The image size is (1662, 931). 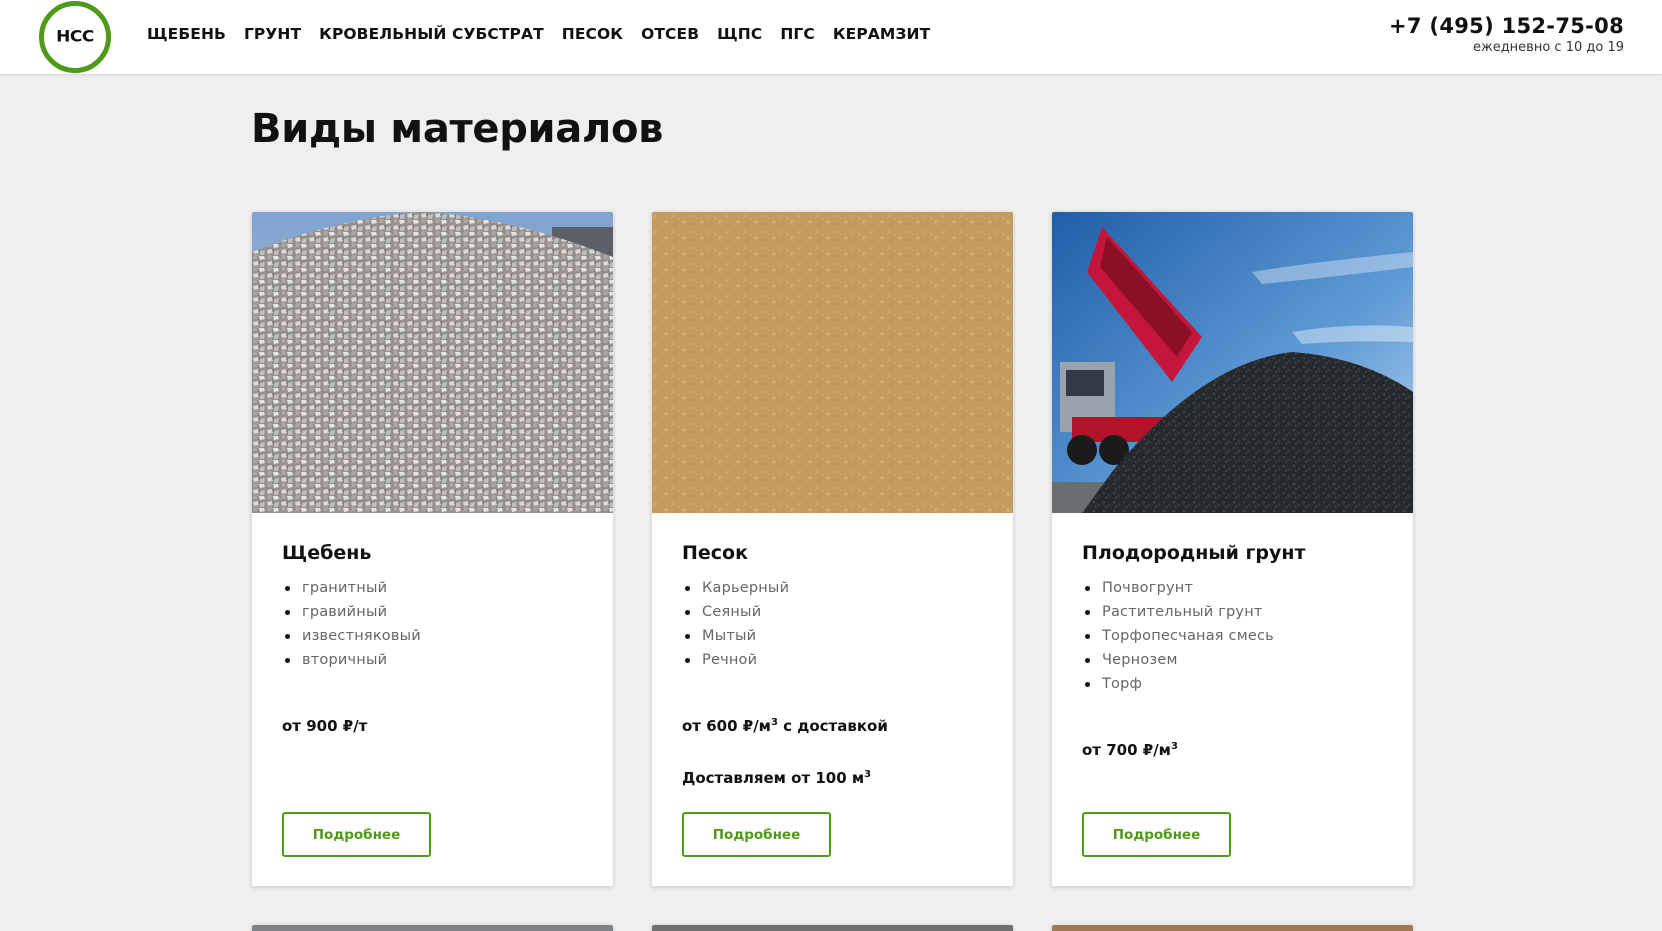 I want to click on delivery-note: Доставляем от 100 м3, so click(x=777, y=778).